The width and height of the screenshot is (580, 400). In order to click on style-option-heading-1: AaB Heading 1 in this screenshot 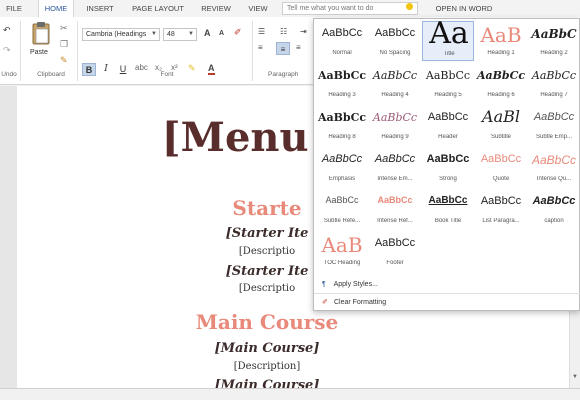, I will do `click(501, 41)`.